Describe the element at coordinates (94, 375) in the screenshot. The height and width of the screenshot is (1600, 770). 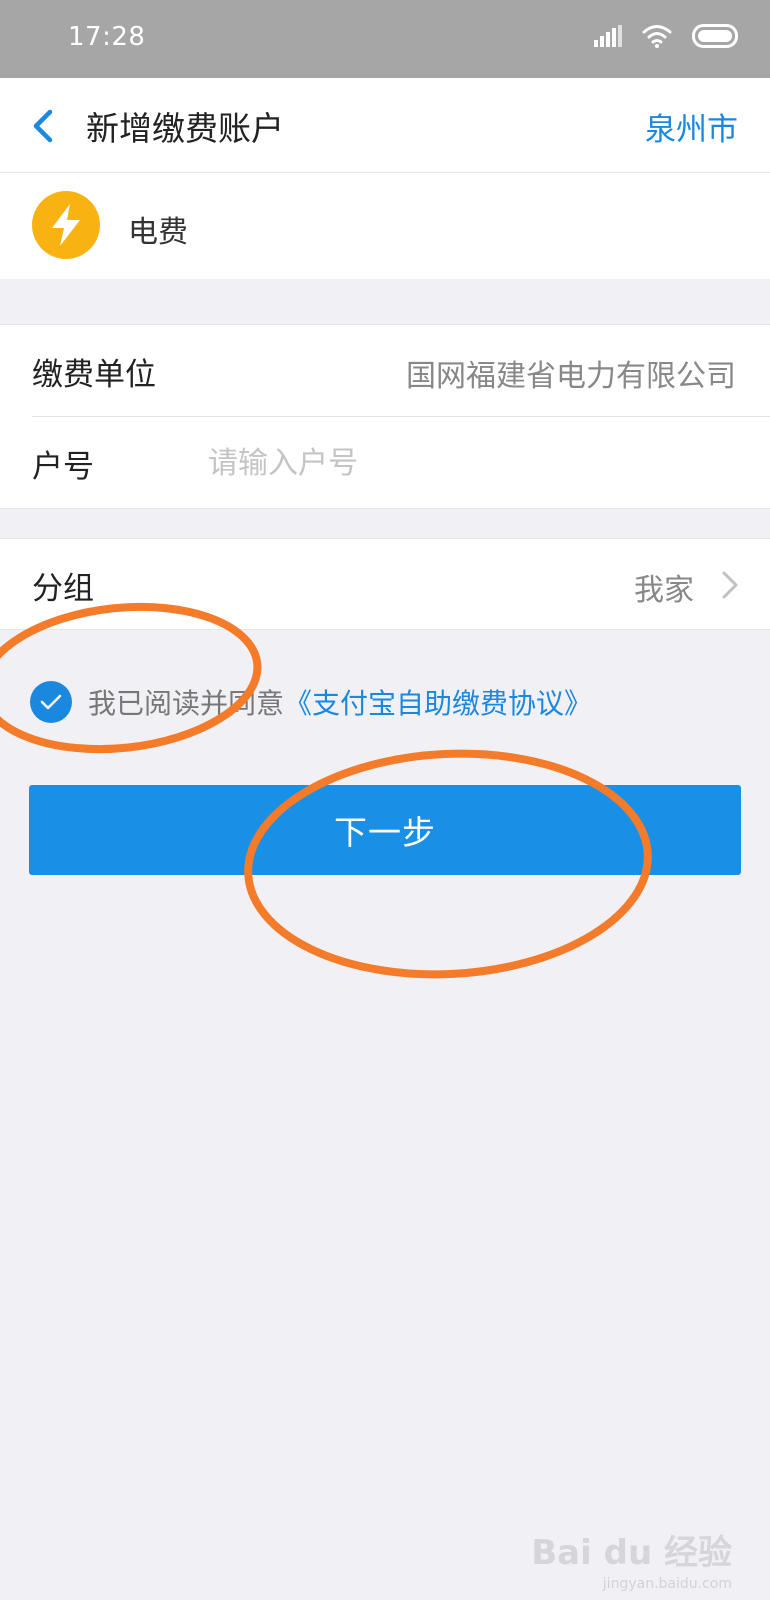
I see `payment-unit-label: 缴费单位` at that location.